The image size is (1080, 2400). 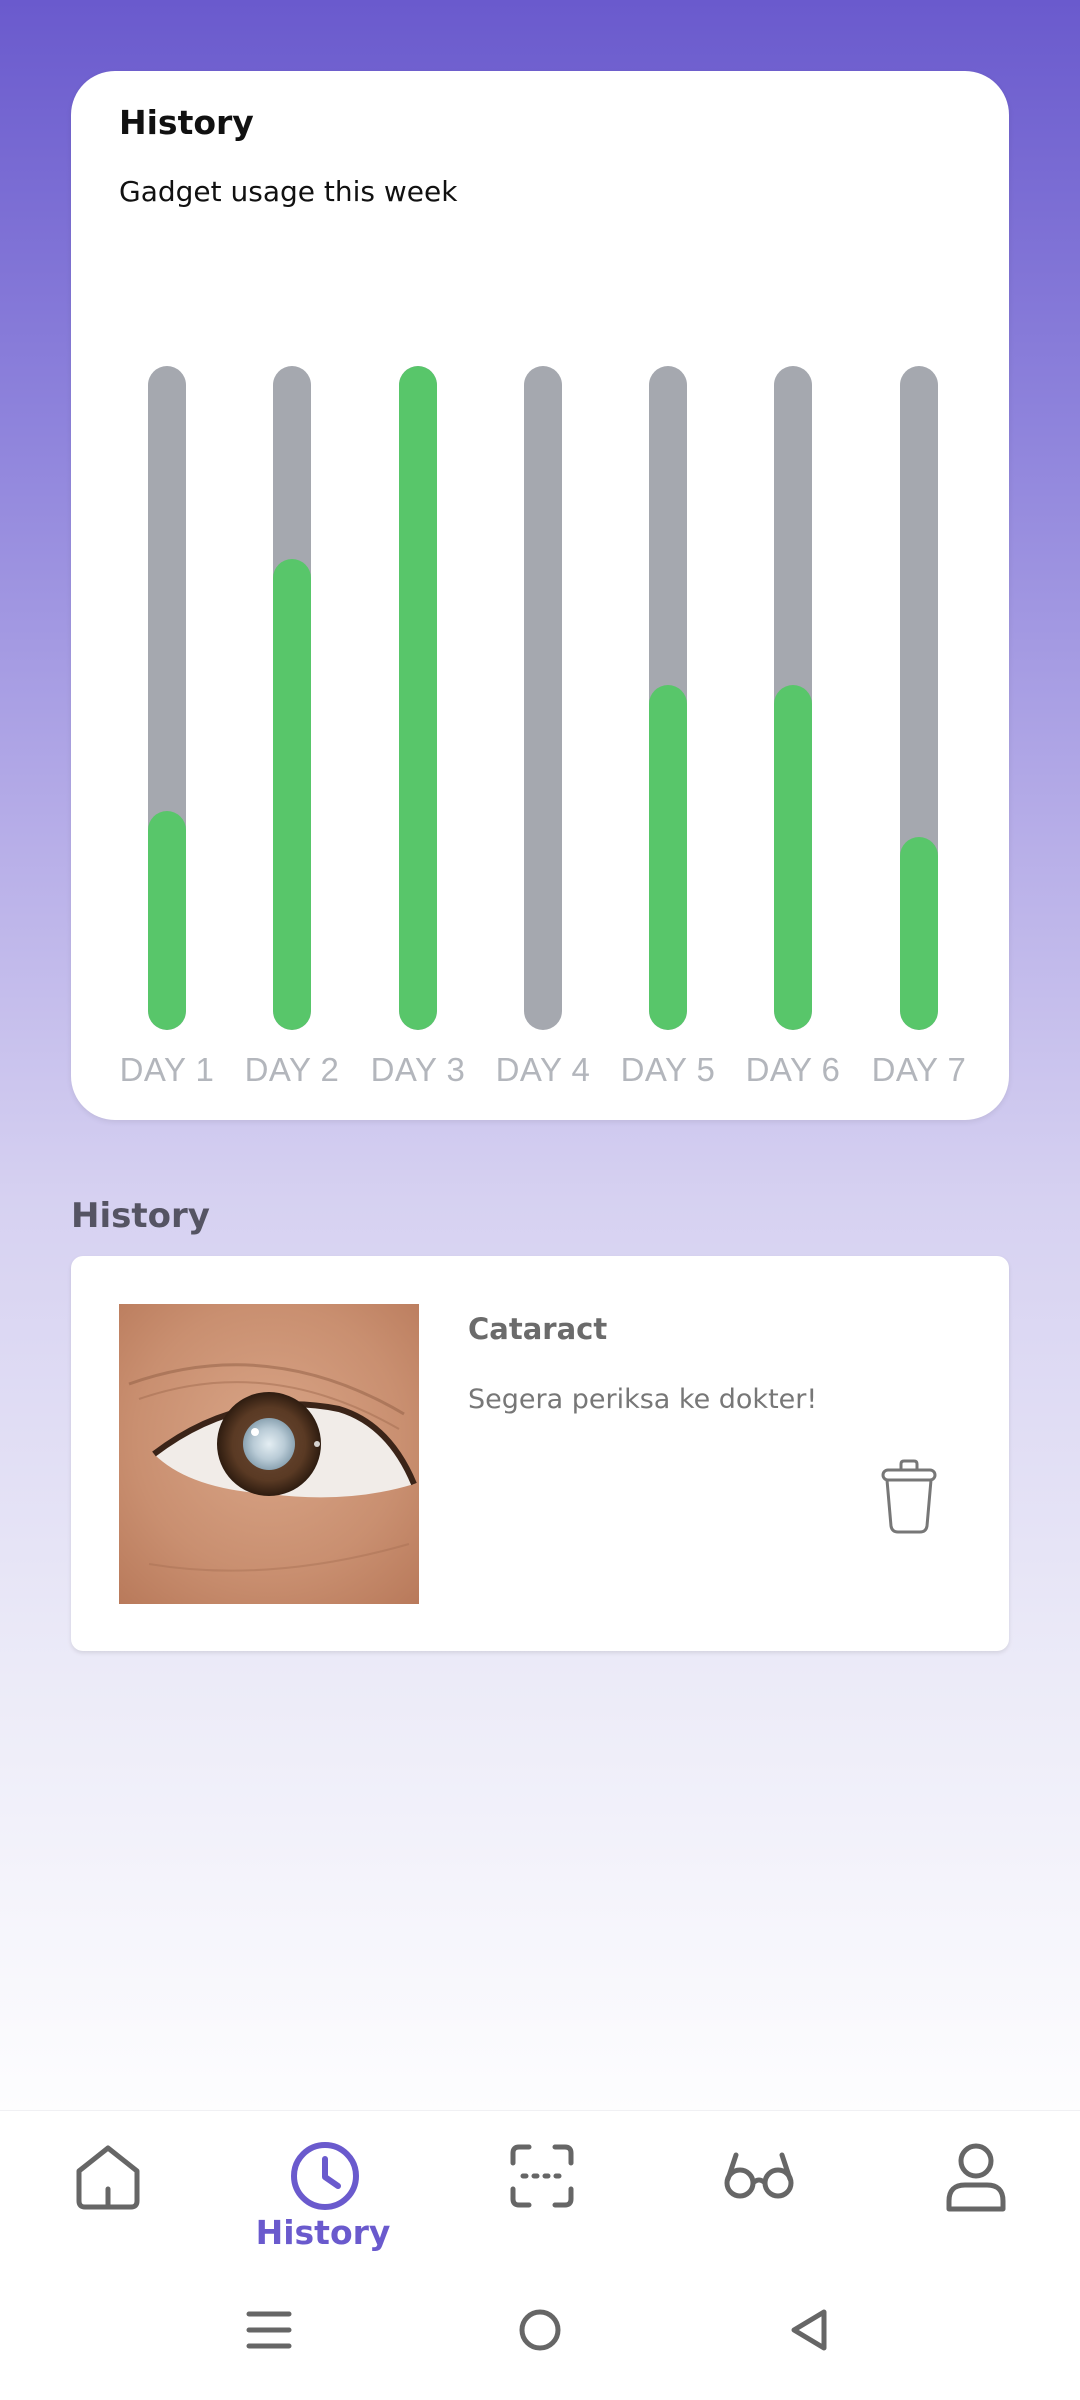 What do you see at coordinates (643, 1399) in the screenshot?
I see `history-item-description: Segera periksa ke dokter!` at bounding box center [643, 1399].